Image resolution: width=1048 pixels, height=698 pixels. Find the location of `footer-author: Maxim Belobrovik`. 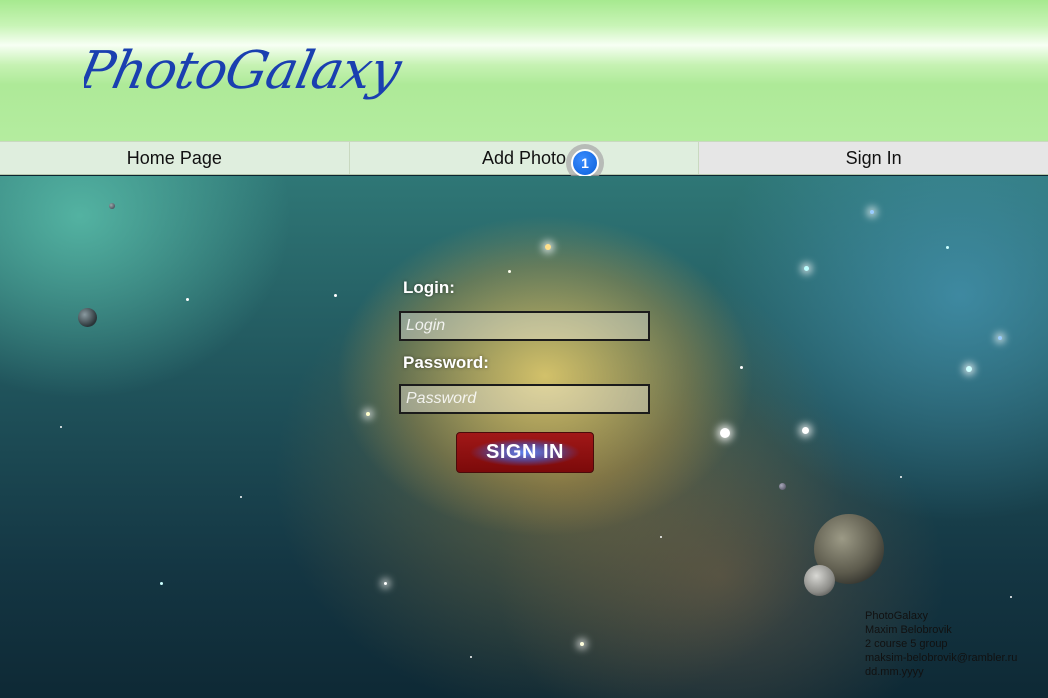

footer-author: Maxim Belobrovik is located at coordinates (908, 630).